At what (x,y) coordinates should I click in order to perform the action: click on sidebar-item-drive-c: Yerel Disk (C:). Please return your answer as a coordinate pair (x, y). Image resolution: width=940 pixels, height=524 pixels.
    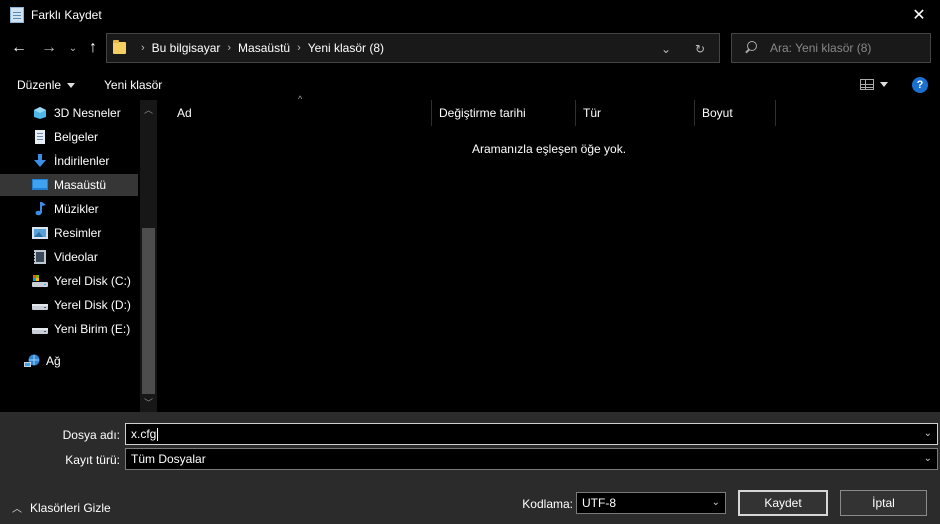
    Looking at the image, I should click on (69, 281).